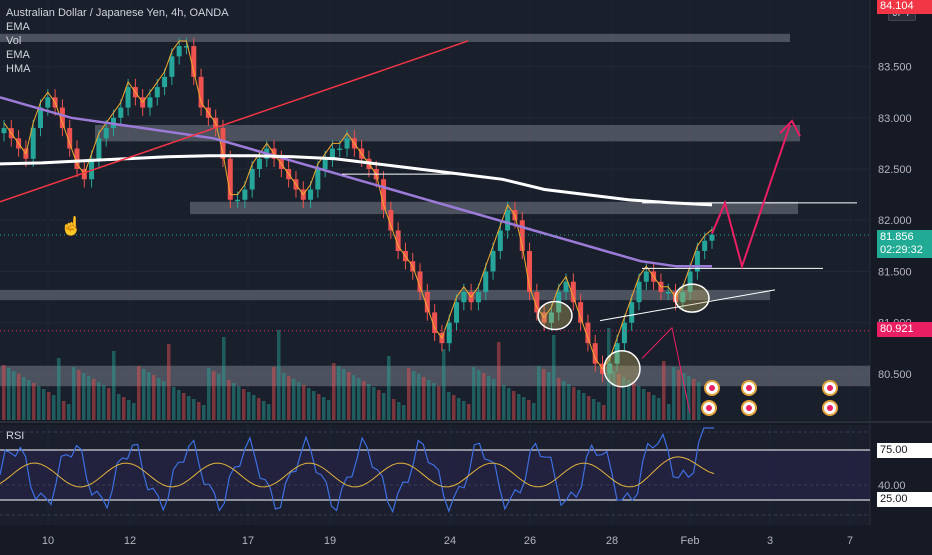  Describe the element at coordinates (435, 475) in the screenshot. I see `rsi-band` at that location.